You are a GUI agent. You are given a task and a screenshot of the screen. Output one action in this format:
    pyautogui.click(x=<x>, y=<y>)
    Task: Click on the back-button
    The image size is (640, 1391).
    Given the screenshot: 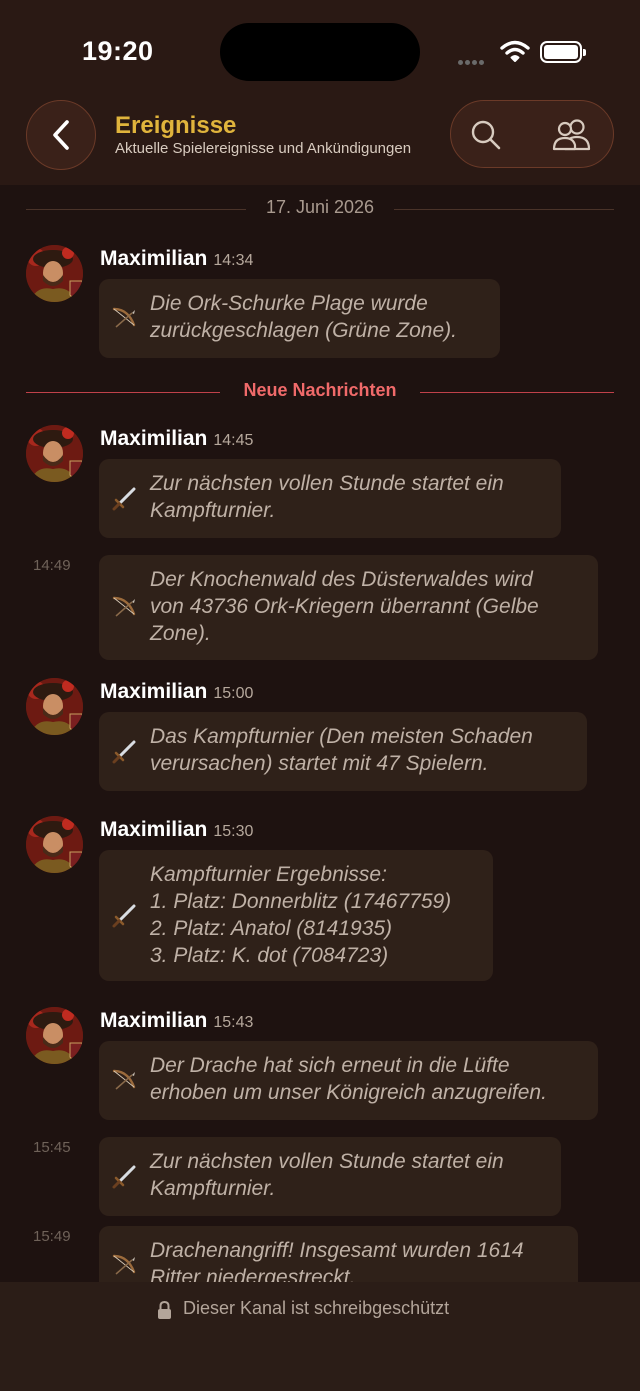 What is the action you would take?
    pyautogui.click(x=61, y=135)
    